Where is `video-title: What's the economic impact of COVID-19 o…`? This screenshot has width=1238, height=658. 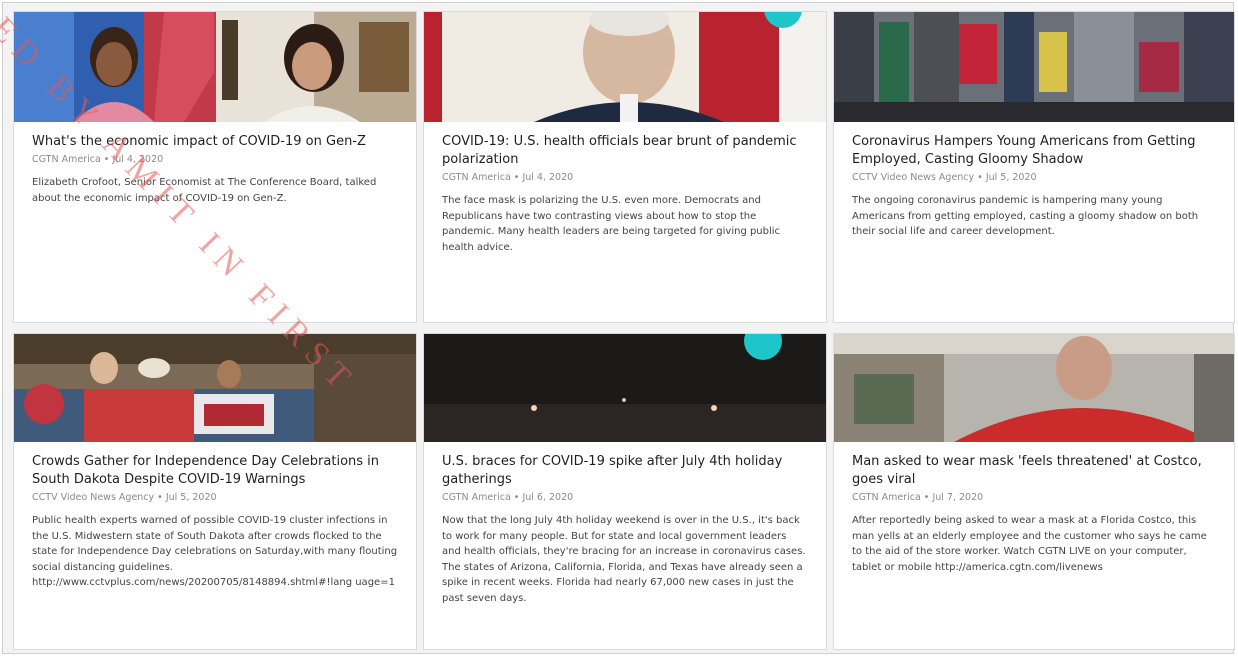 video-title: What's the economic impact of COVID-19 o… is located at coordinates (215, 142).